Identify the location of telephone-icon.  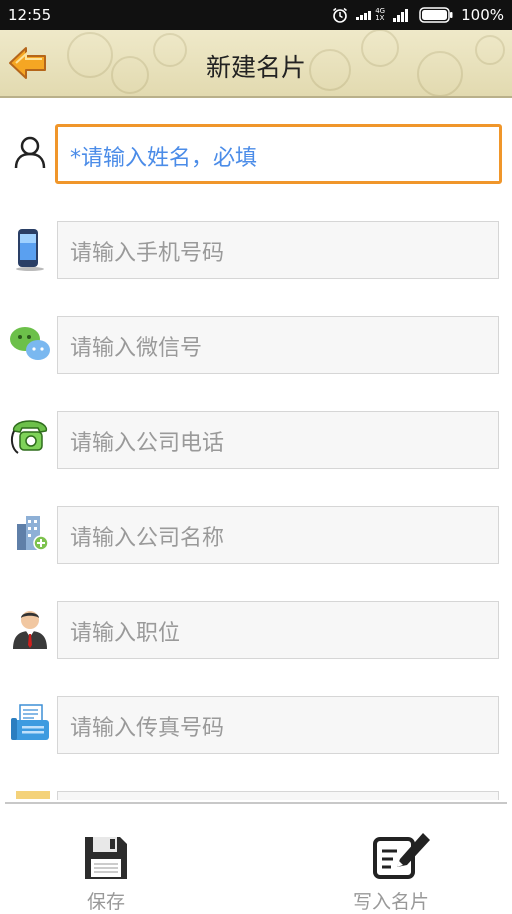
(29, 437).